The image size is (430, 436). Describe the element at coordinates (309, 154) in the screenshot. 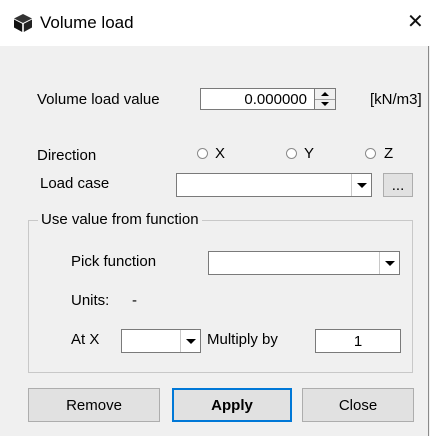

I see `direction-y-label: Y` at that location.